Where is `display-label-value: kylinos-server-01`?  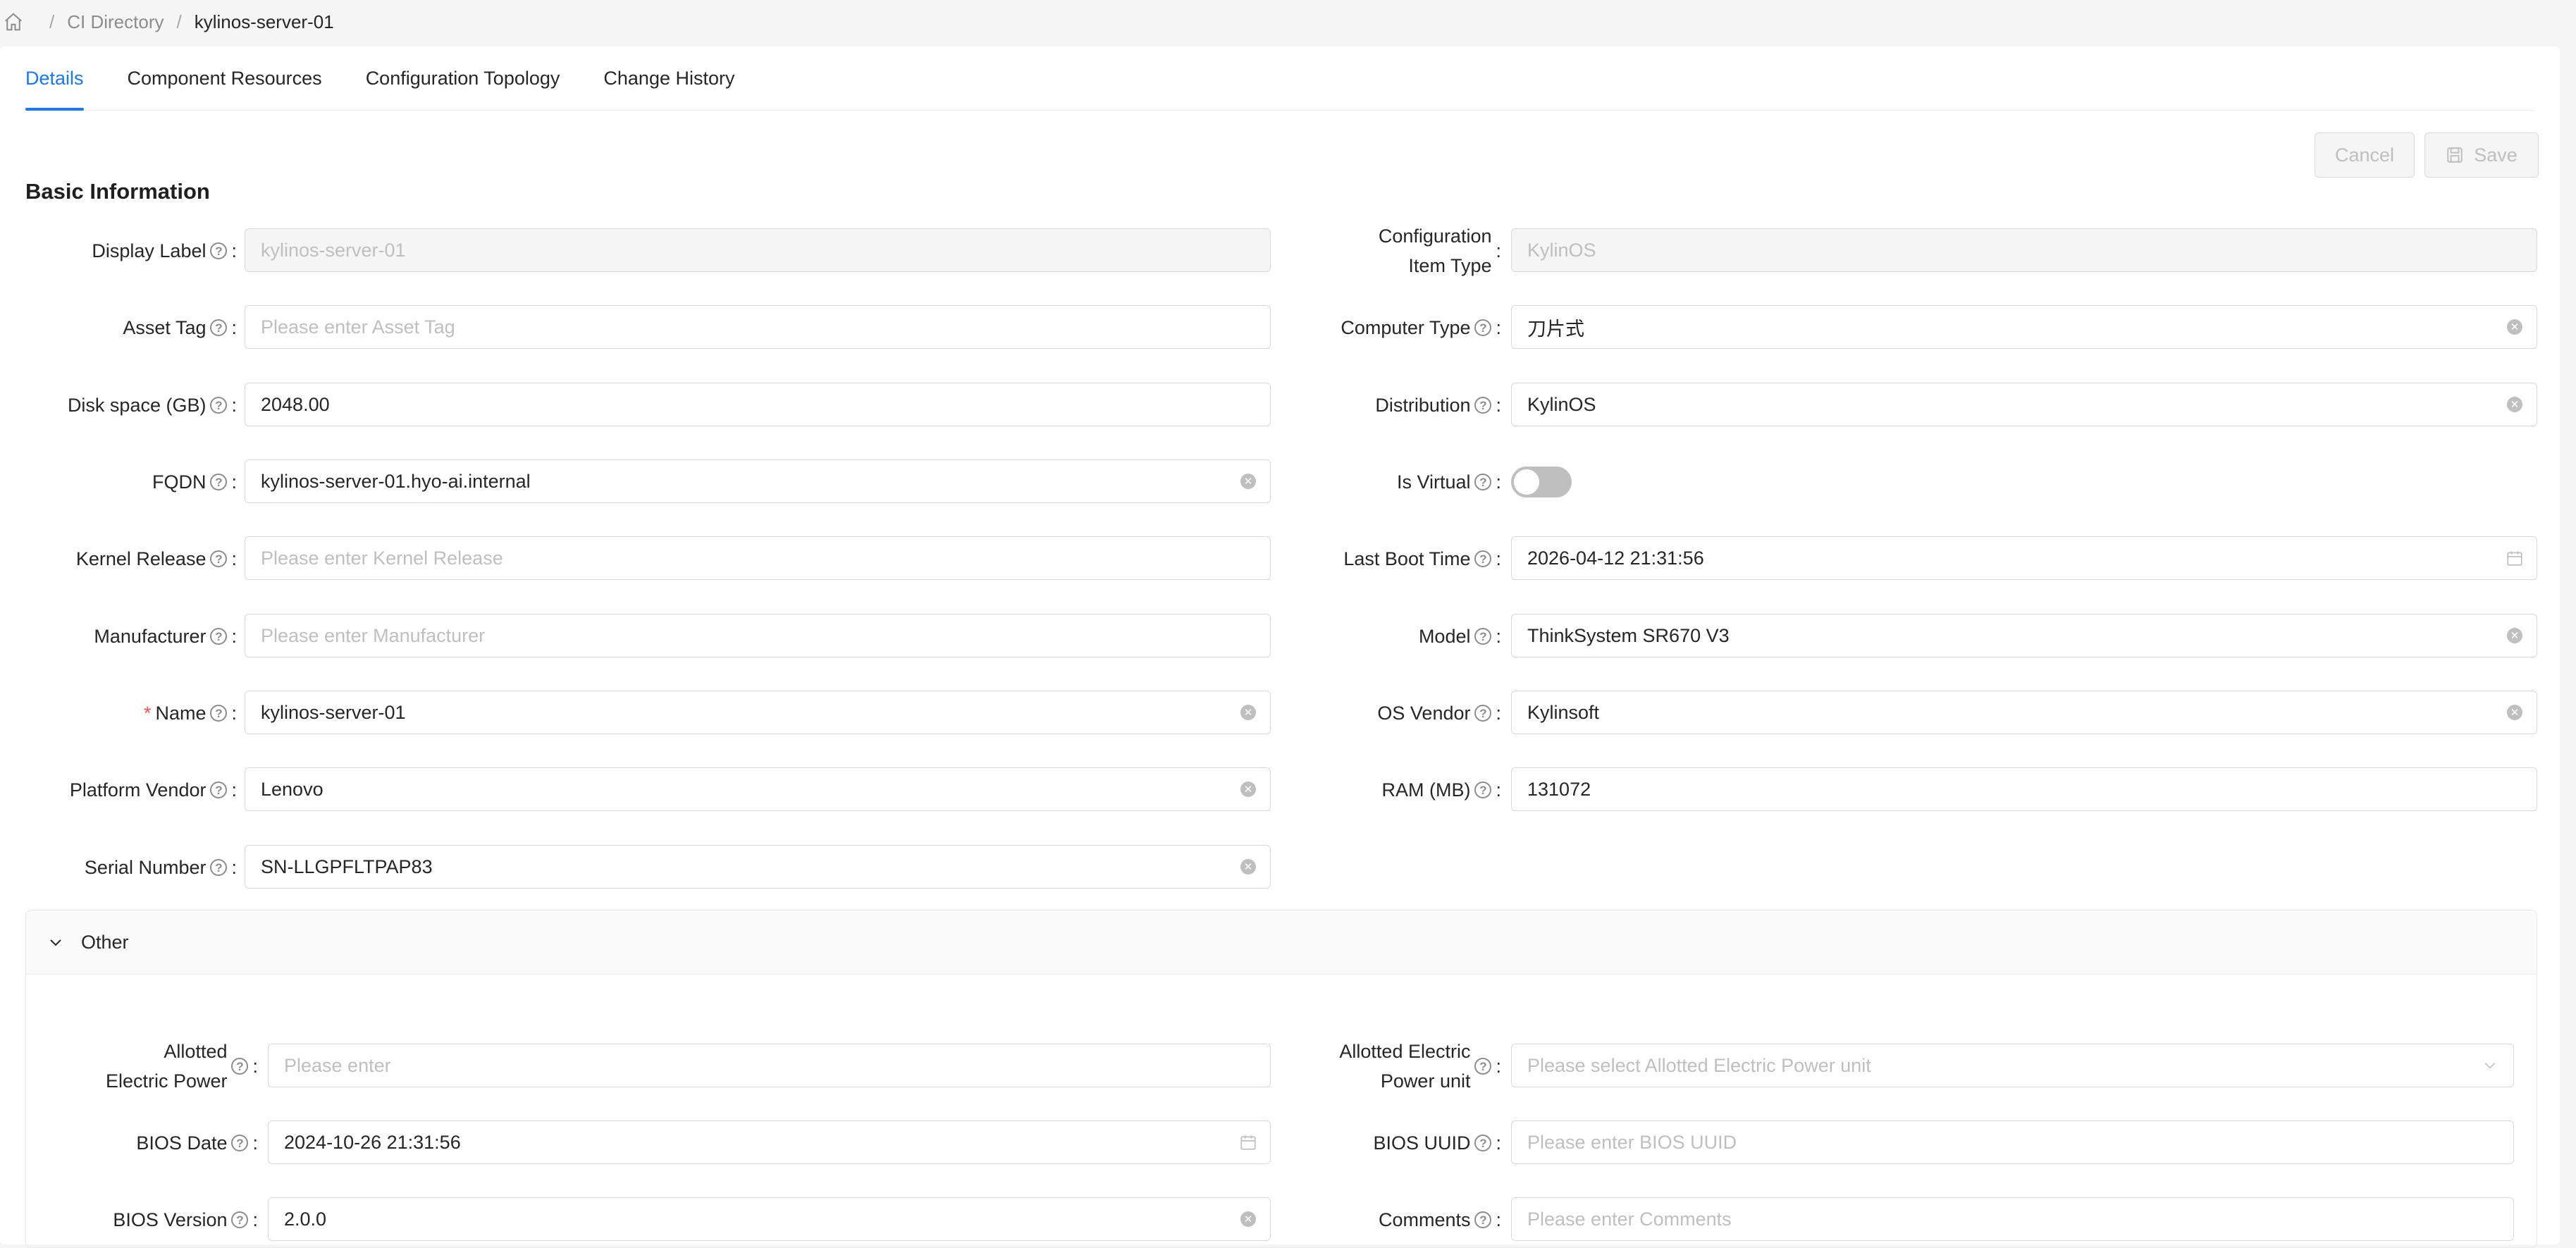
display-label-value: kylinos-server-01 is located at coordinates (334, 250).